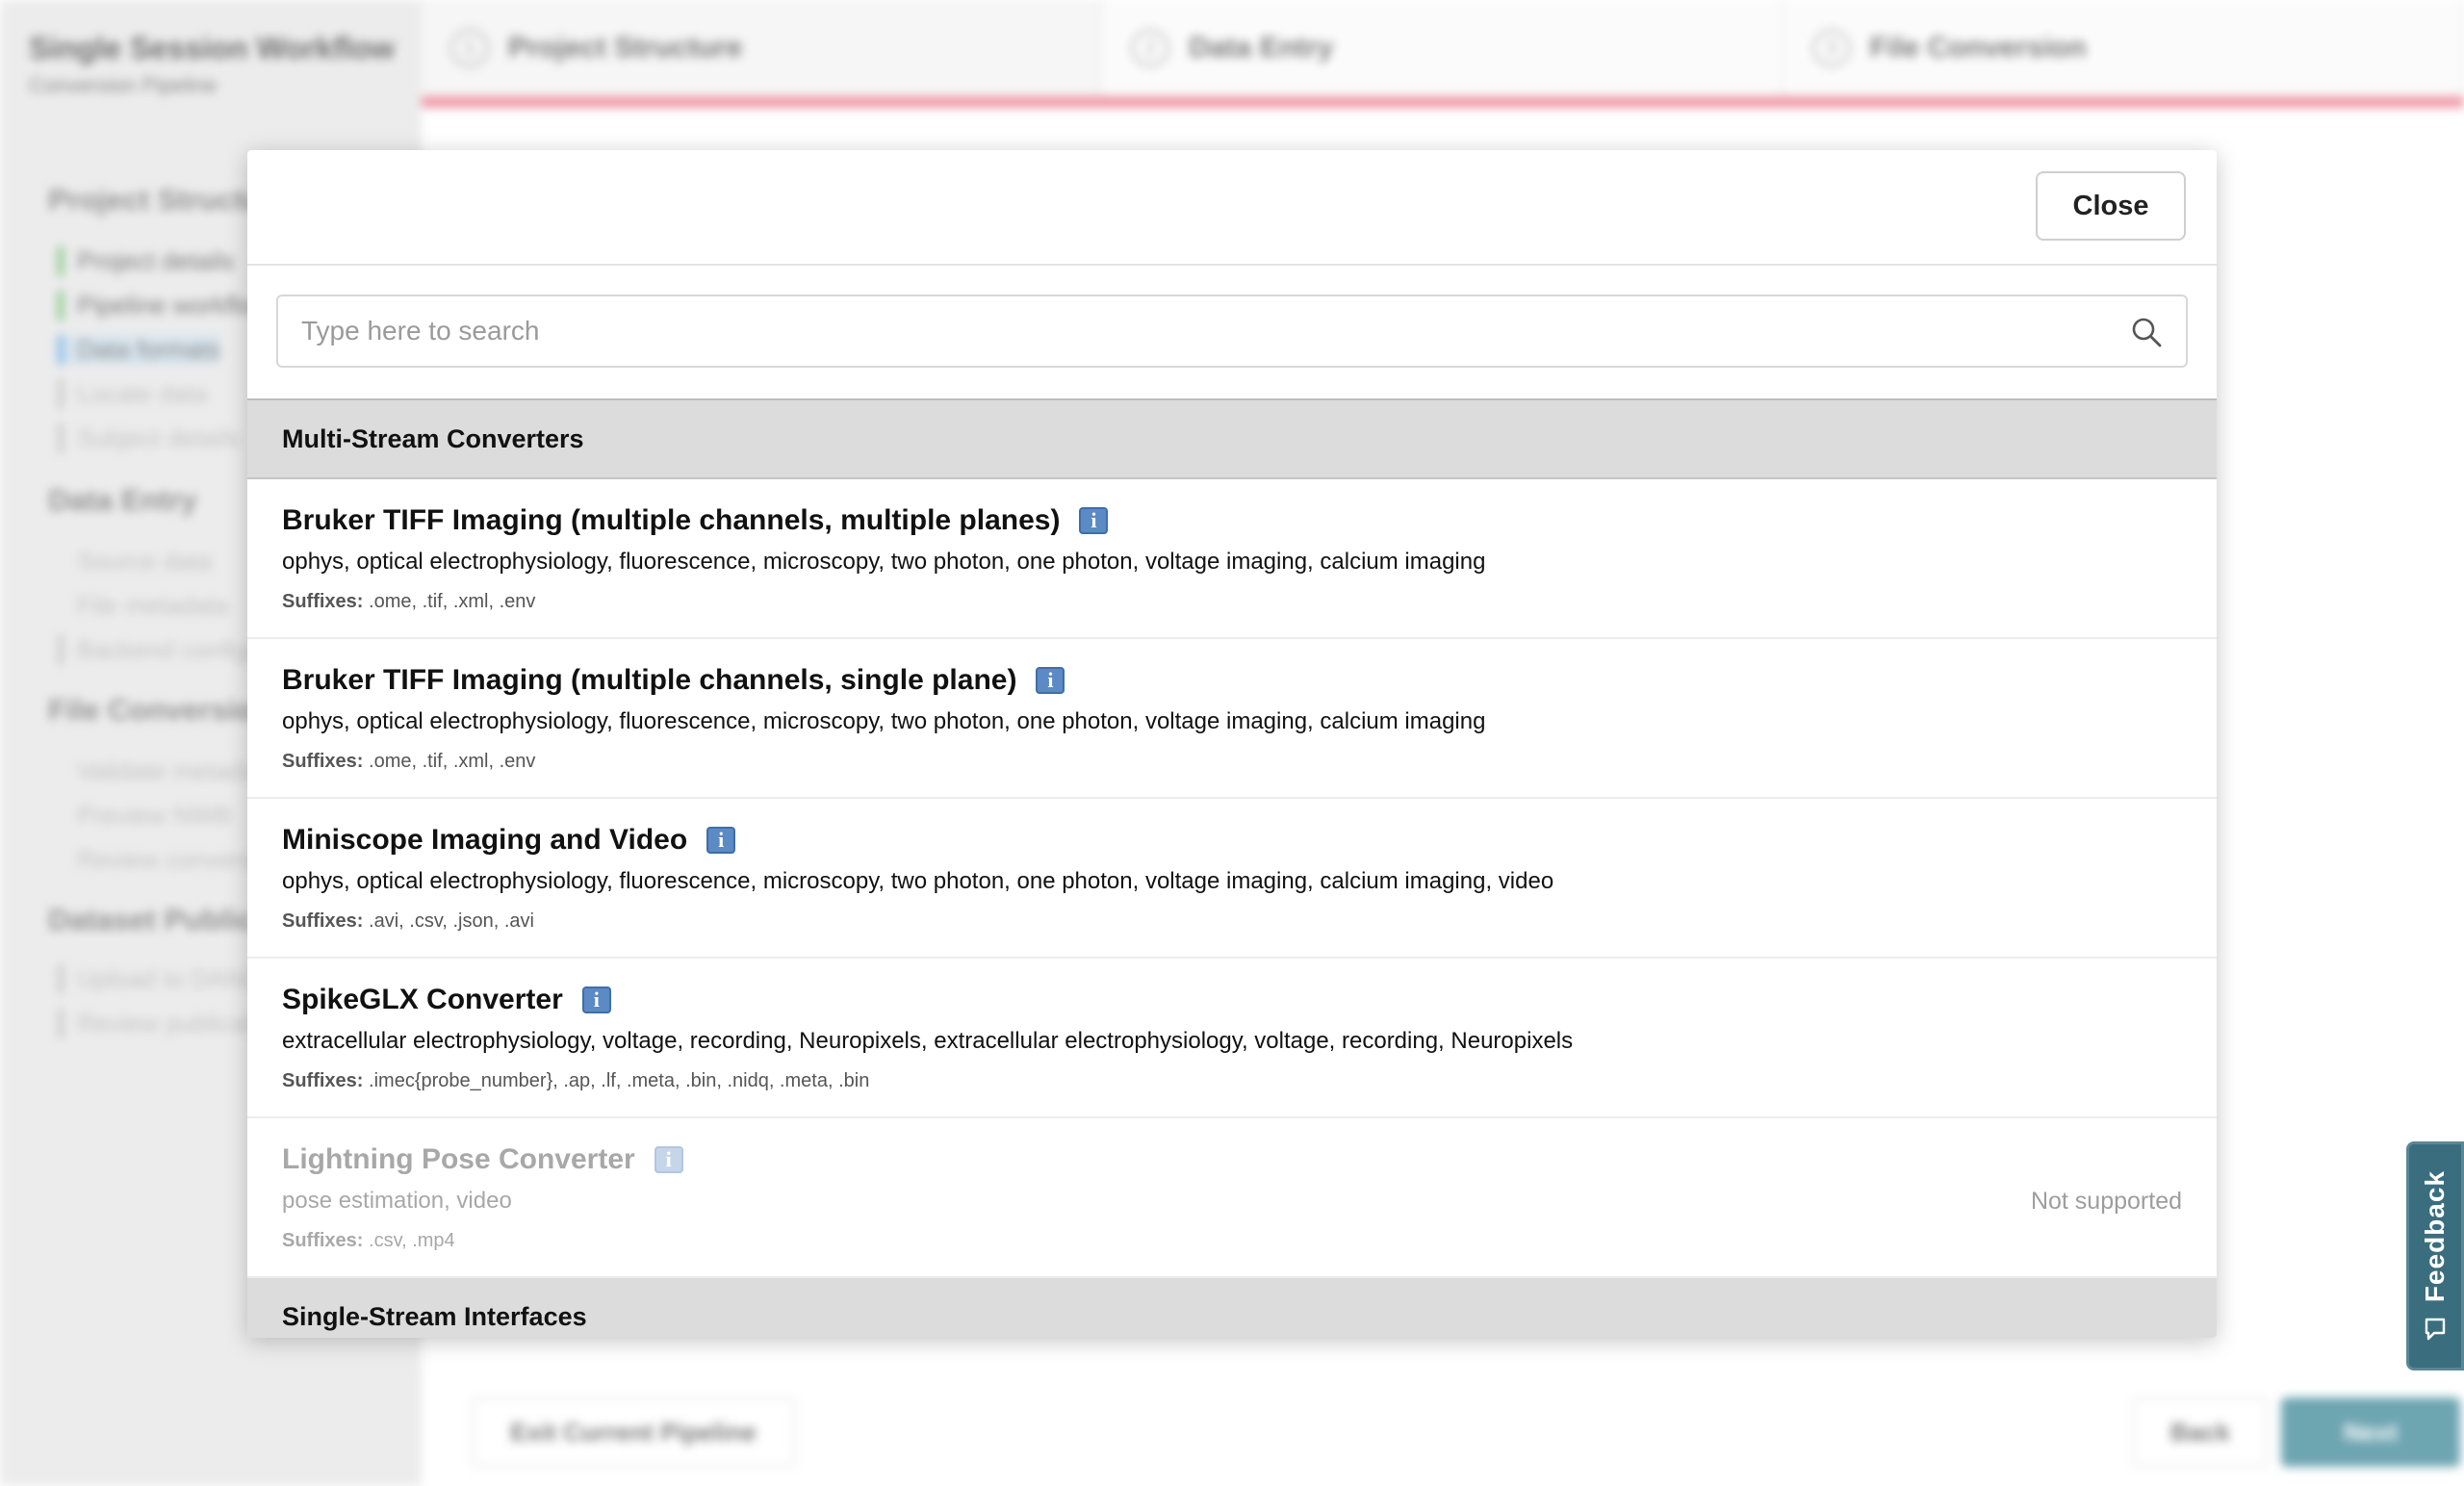 Image resolution: width=2464 pixels, height=1486 pixels. What do you see at coordinates (368, 1241) in the screenshot?
I see `item-suffixes: Suffixes: .csv, .mp4` at bounding box center [368, 1241].